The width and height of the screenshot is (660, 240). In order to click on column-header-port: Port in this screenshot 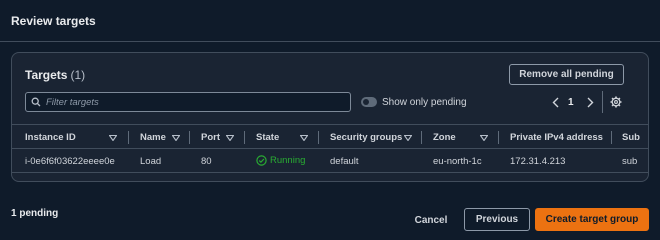, I will do `click(210, 137)`.